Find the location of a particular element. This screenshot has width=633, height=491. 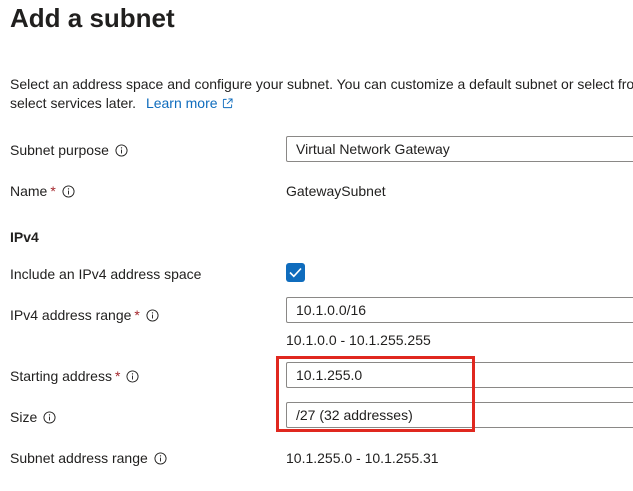

highlight-box is located at coordinates (375, 394).